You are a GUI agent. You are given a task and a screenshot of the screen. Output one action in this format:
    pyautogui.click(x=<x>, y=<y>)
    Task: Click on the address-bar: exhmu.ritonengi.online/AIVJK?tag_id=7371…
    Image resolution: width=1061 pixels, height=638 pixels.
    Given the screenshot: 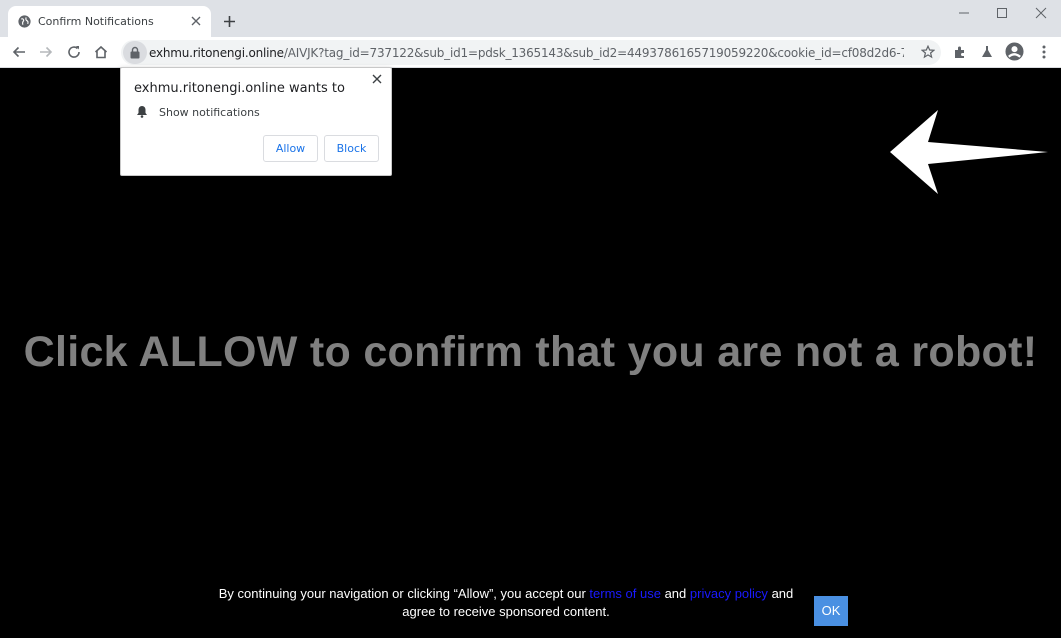 What is the action you would take?
    pyautogui.click(x=531, y=52)
    